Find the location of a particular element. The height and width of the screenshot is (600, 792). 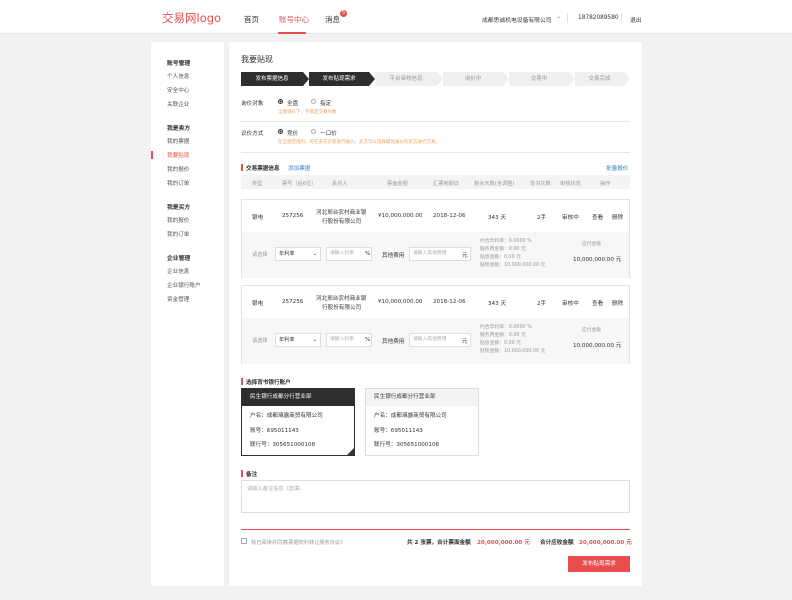

step-3: 平台审核信息 is located at coordinates (406, 79).